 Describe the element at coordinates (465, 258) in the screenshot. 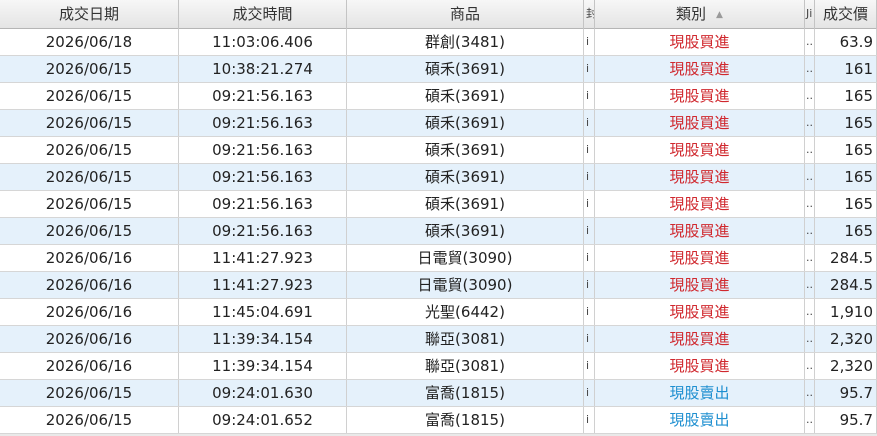

I see `cell-product: 日電貿(3090)` at that location.